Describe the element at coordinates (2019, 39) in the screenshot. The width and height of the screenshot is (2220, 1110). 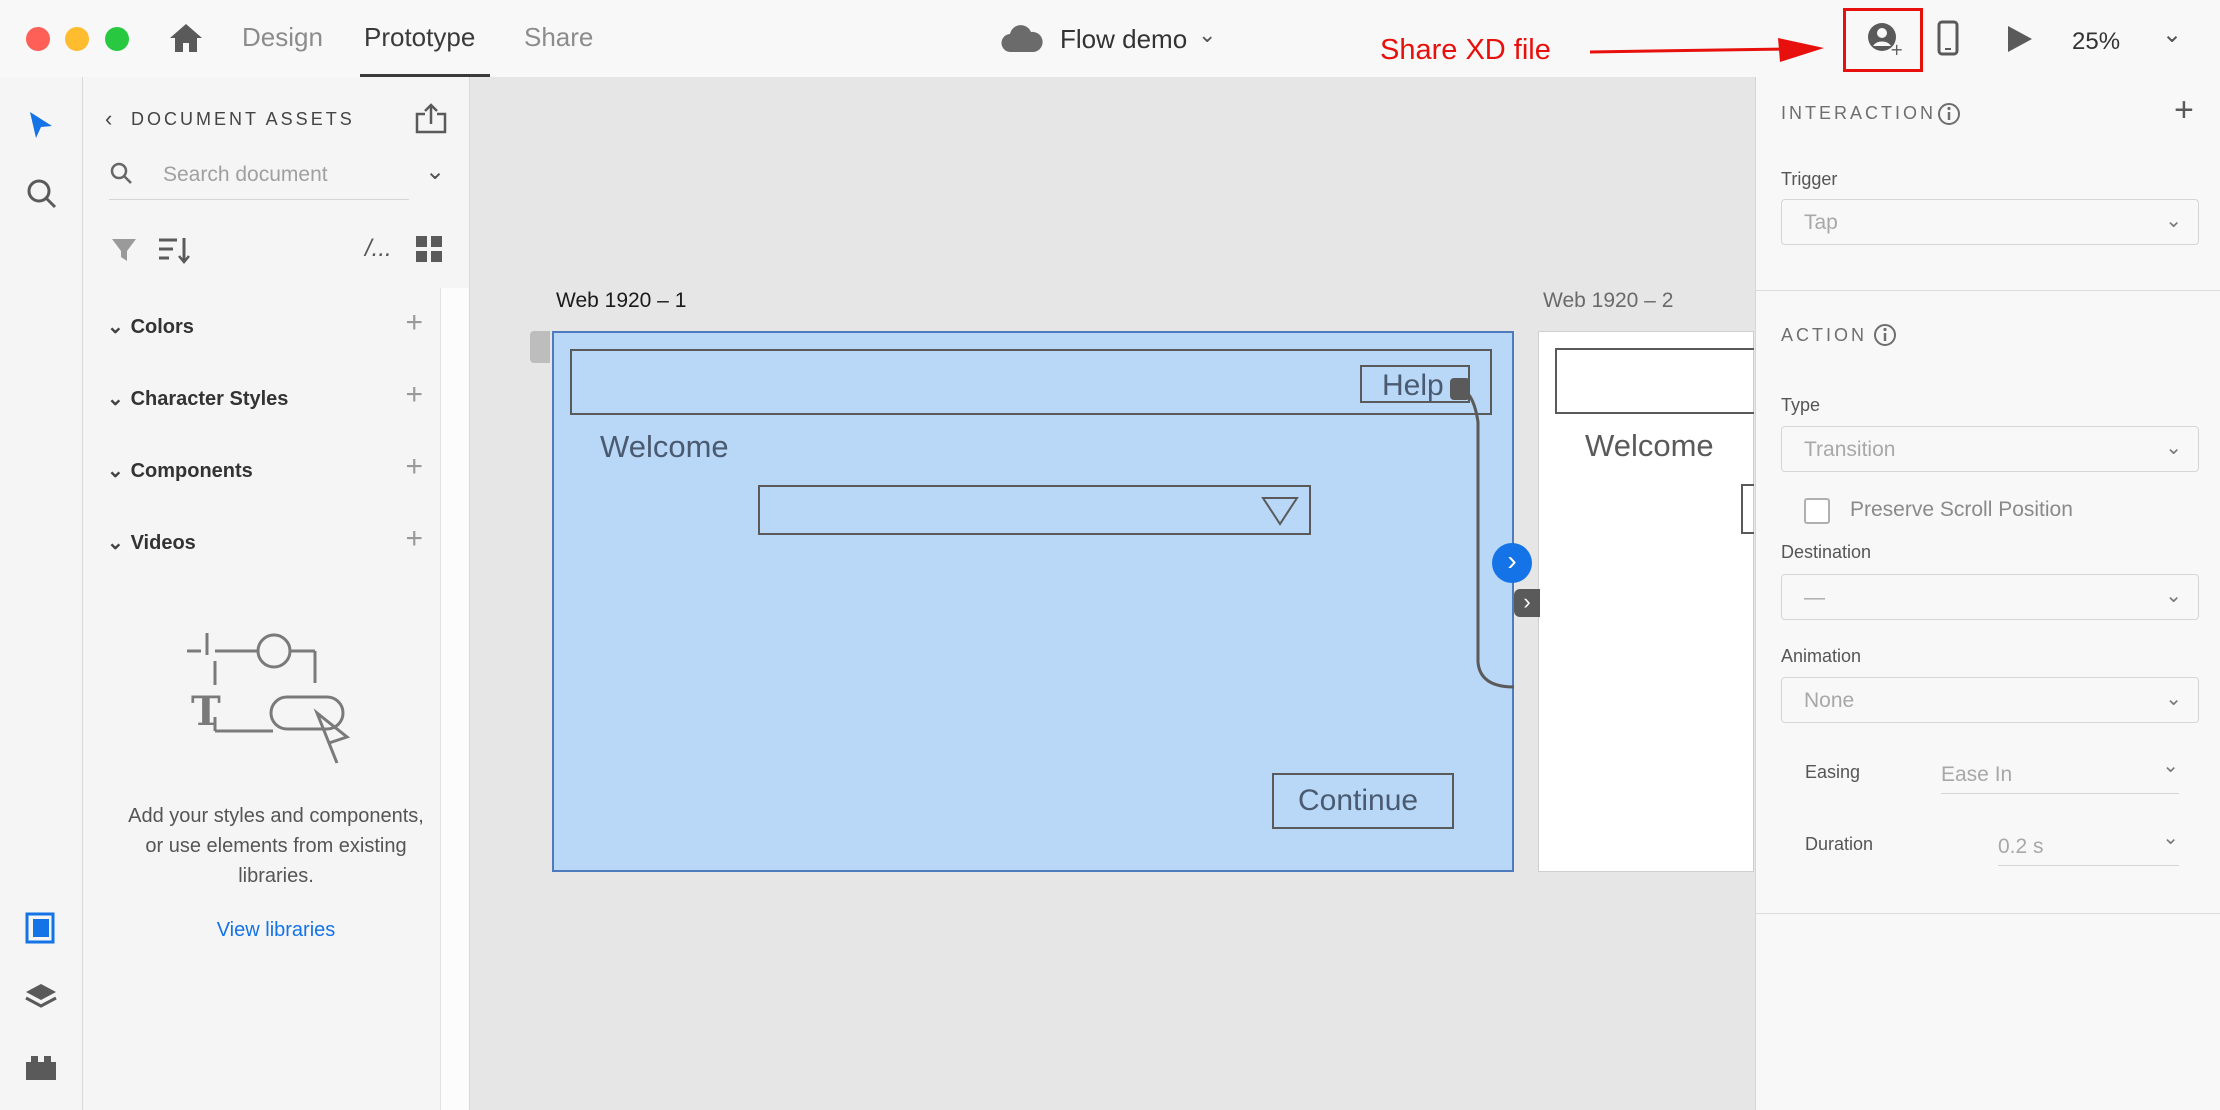
I see `play-icon` at that location.